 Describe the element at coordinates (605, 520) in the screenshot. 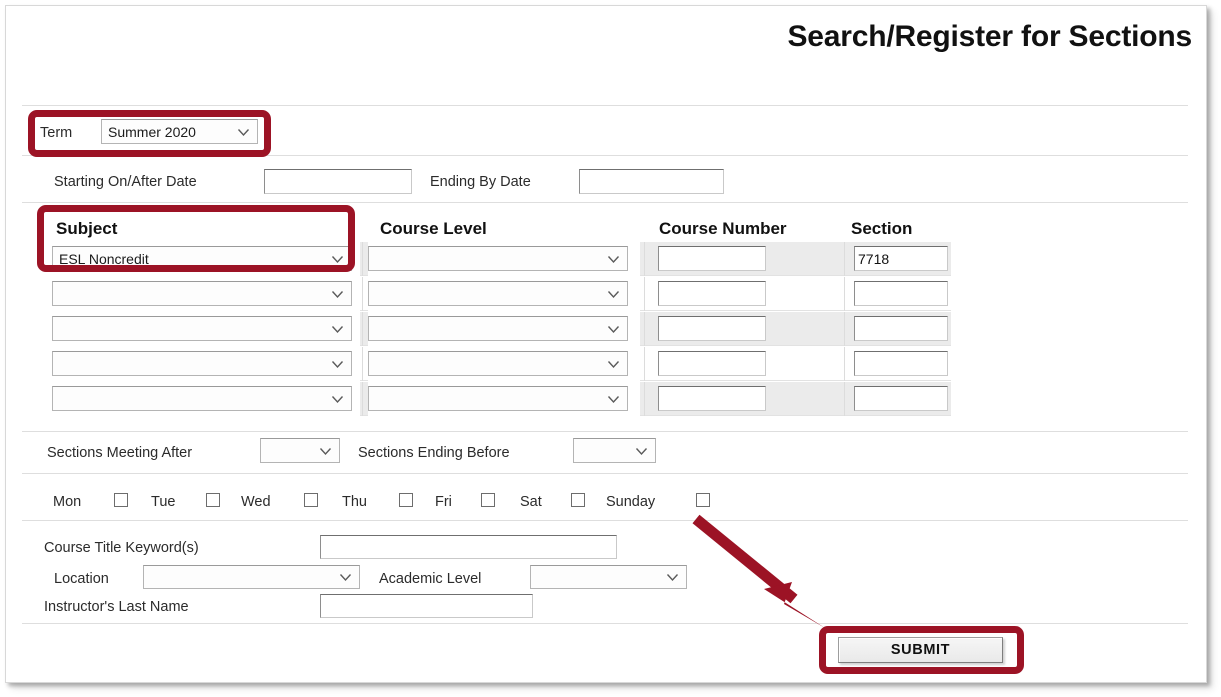

I see `divider-above-extra-filters` at that location.